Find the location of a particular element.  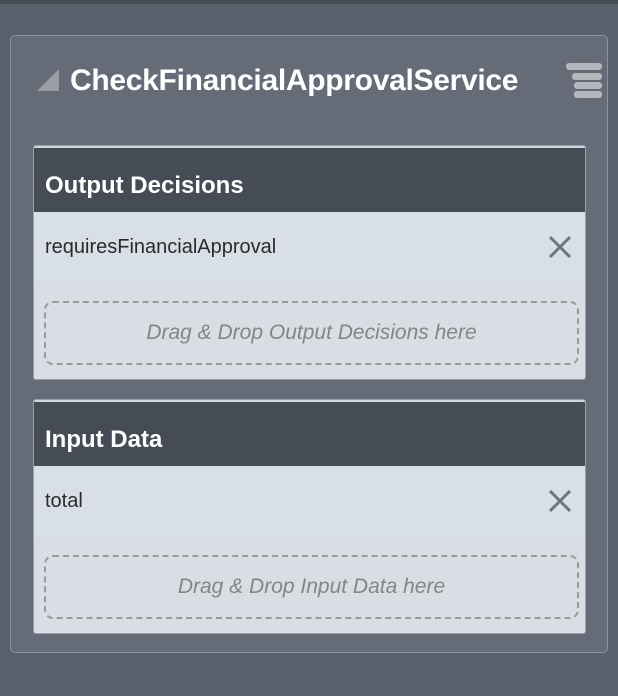

drop-area: Drag & Drop Input Data here is located at coordinates (309, 586).